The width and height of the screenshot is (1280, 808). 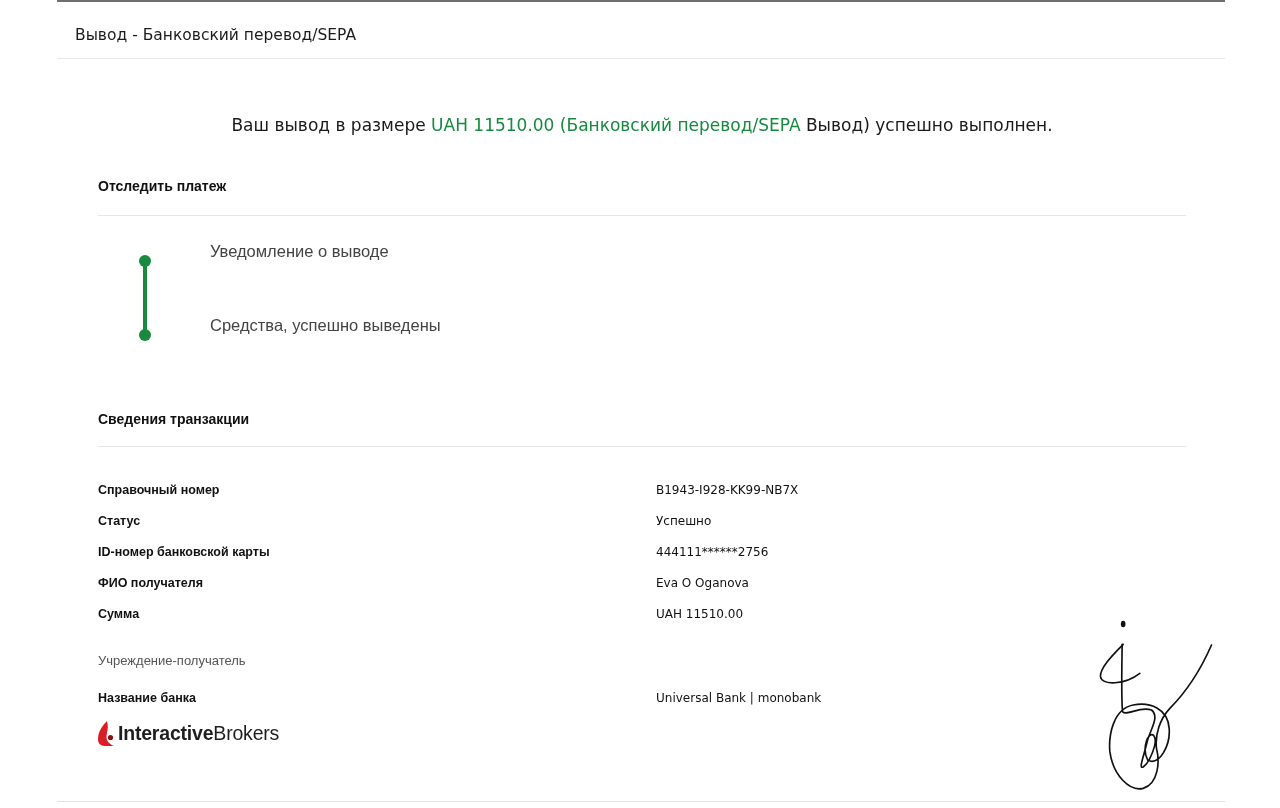 What do you see at coordinates (172, 661) in the screenshot?
I see `subsection-heading: Учреждение-получатель` at bounding box center [172, 661].